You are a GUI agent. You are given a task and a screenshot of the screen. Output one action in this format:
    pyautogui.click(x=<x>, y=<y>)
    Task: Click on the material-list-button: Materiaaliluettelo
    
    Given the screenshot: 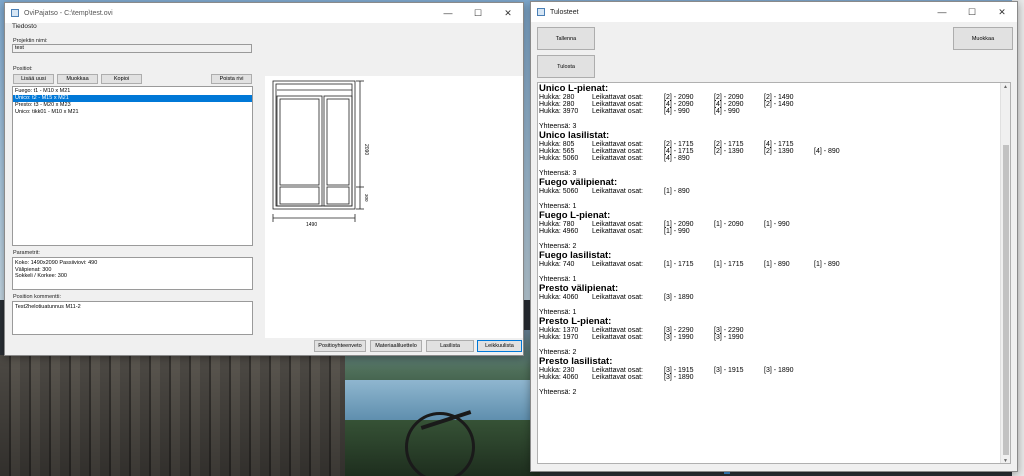 What is the action you would take?
    pyautogui.click(x=396, y=346)
    